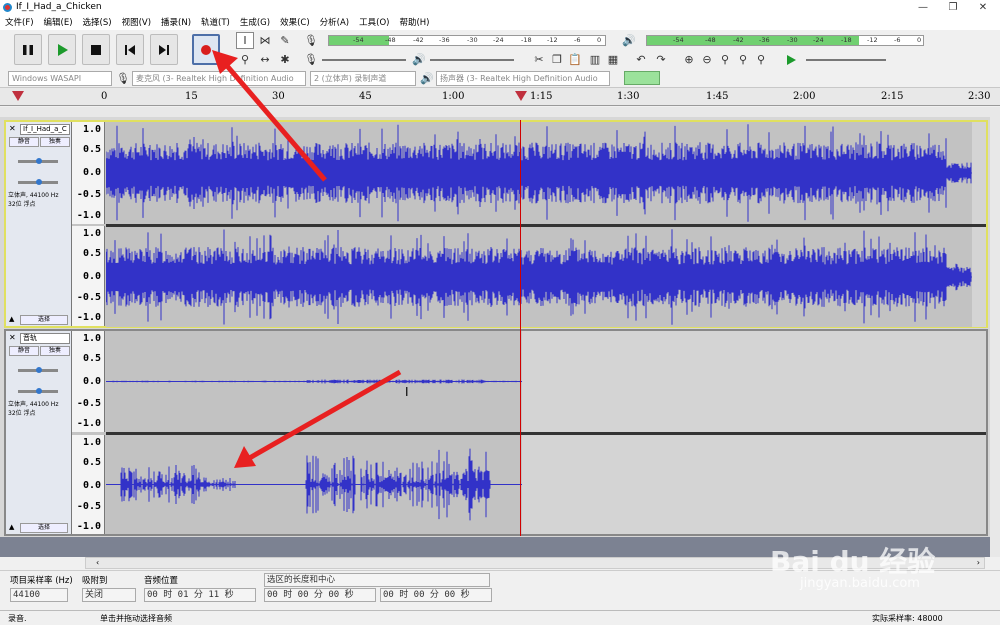  Describe the element at coordinates (546, 173) in the screenshot. I see `track-1-left-waveform` at that location.